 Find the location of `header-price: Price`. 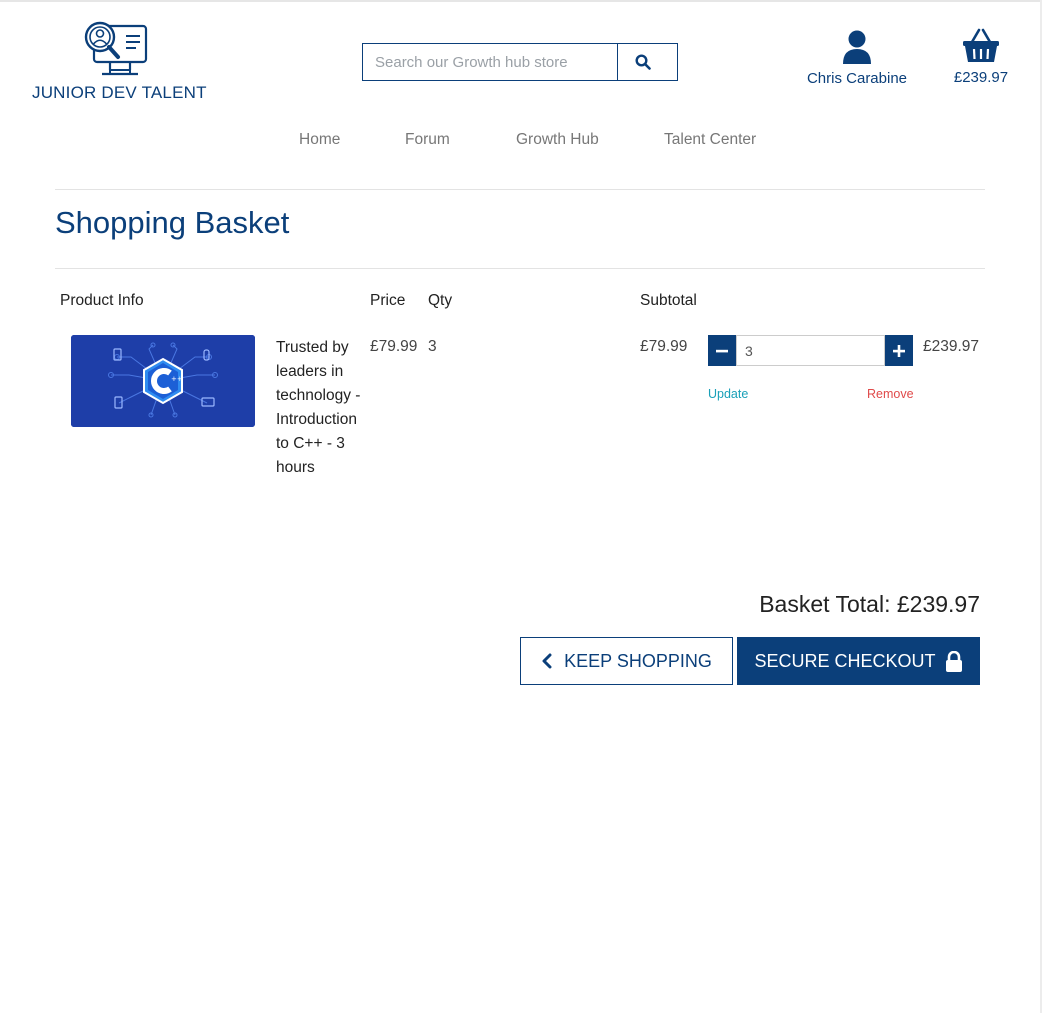

header-price: Price is located at coordinates (388, 300).